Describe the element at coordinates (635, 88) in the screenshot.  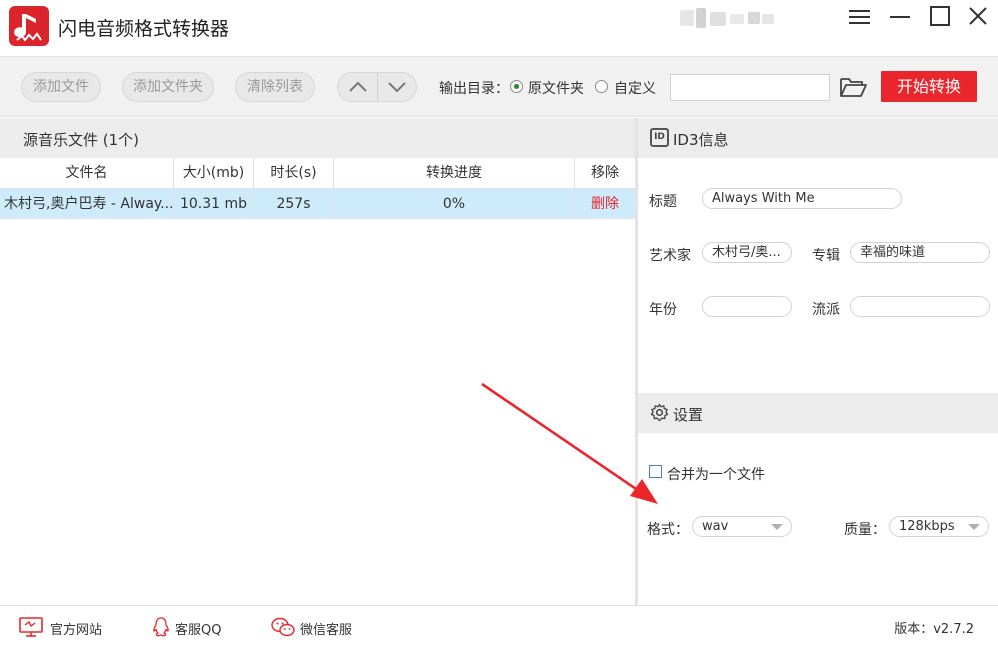
I see `radio-custom-label: 自定义` at that location.